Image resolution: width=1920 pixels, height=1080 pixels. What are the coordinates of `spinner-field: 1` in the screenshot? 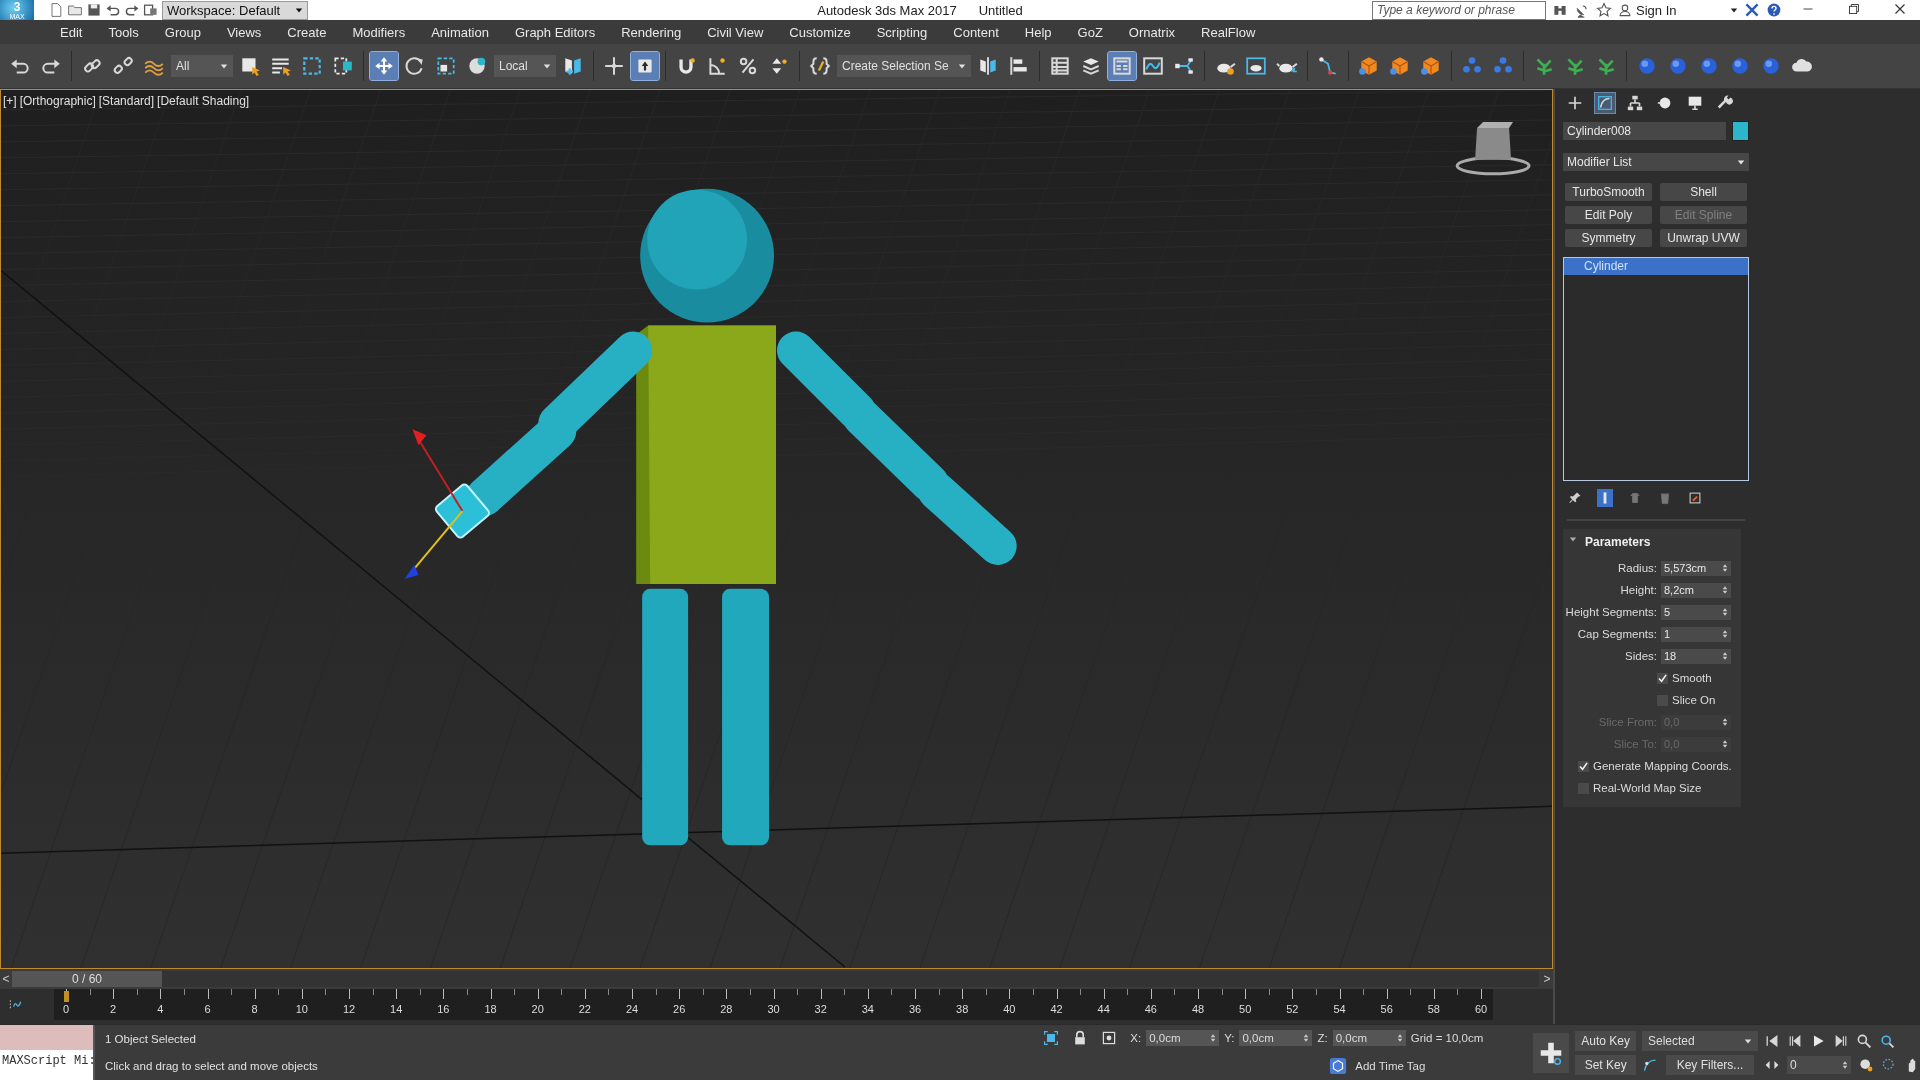 It's located at (1696, 634).